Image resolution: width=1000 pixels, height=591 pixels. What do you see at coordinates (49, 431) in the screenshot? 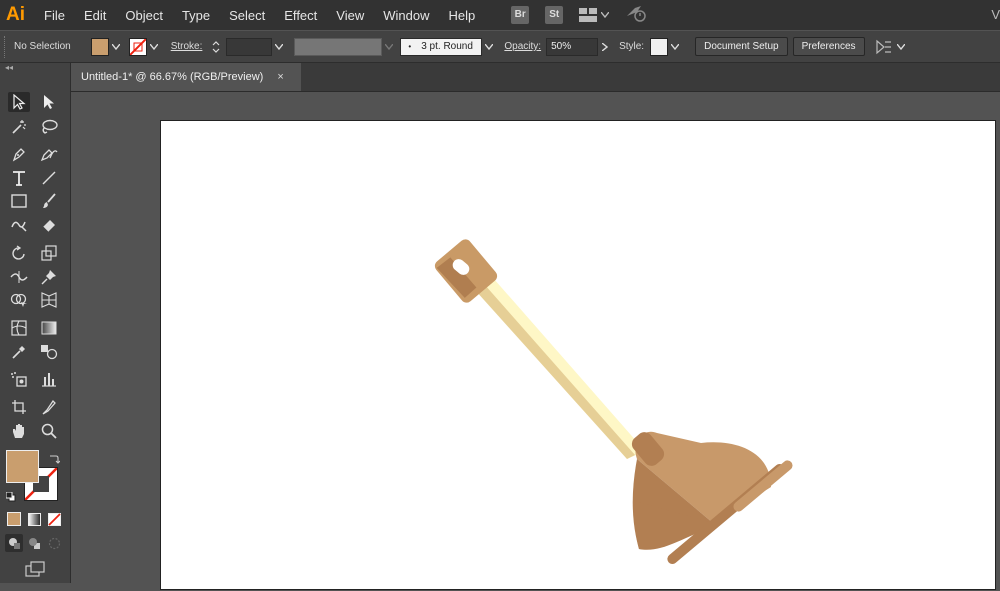
I see `zoom-tool` at bounding box center [49, 431].